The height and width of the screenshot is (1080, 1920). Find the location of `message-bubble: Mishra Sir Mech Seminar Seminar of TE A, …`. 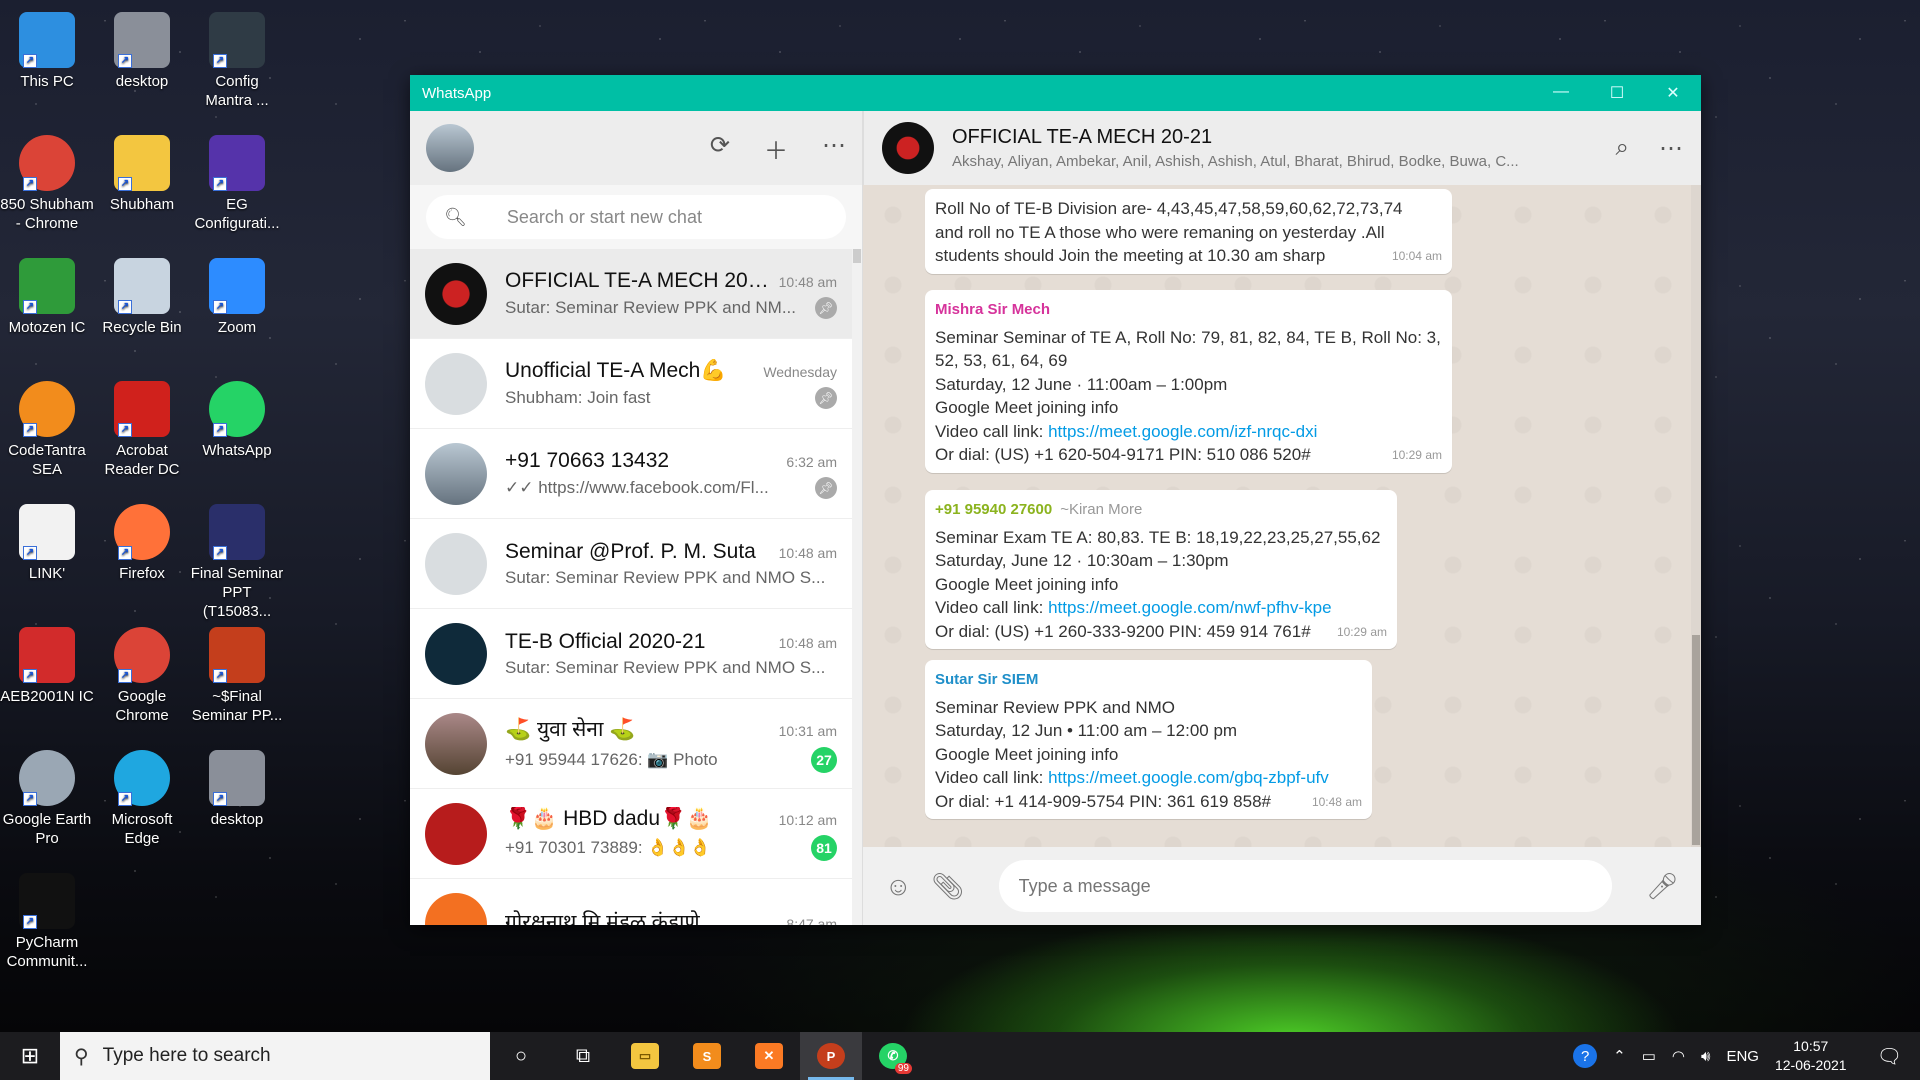

message-bubble: Mishra Sir Mech Seminar Seminar of TE A, … is located at coordinates (1188, 381).